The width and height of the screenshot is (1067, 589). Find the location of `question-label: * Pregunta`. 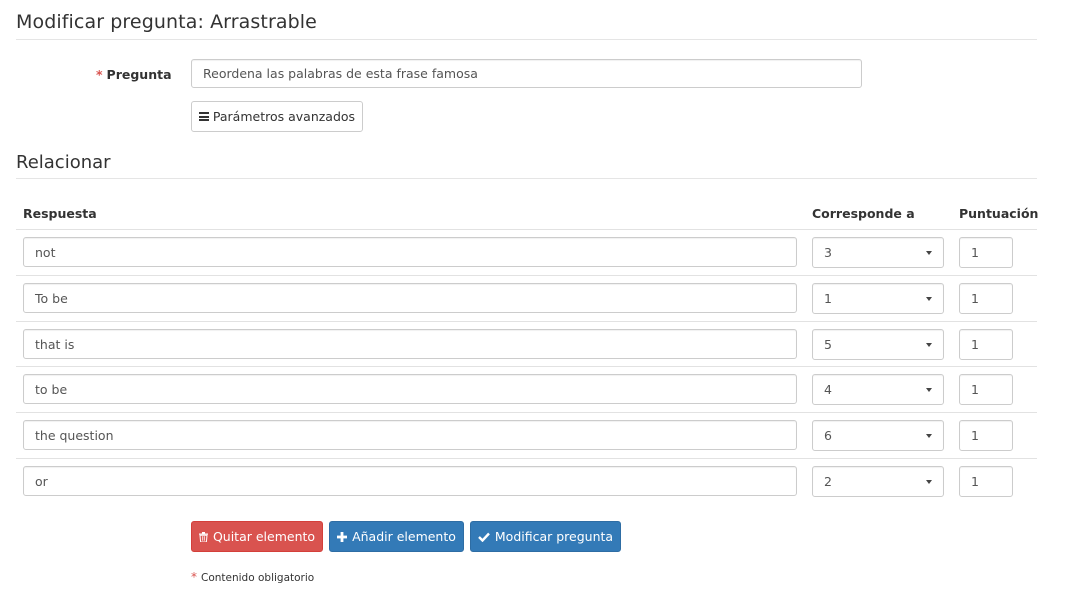

question-label: * Pregunta is located at coordinates (134, 74).